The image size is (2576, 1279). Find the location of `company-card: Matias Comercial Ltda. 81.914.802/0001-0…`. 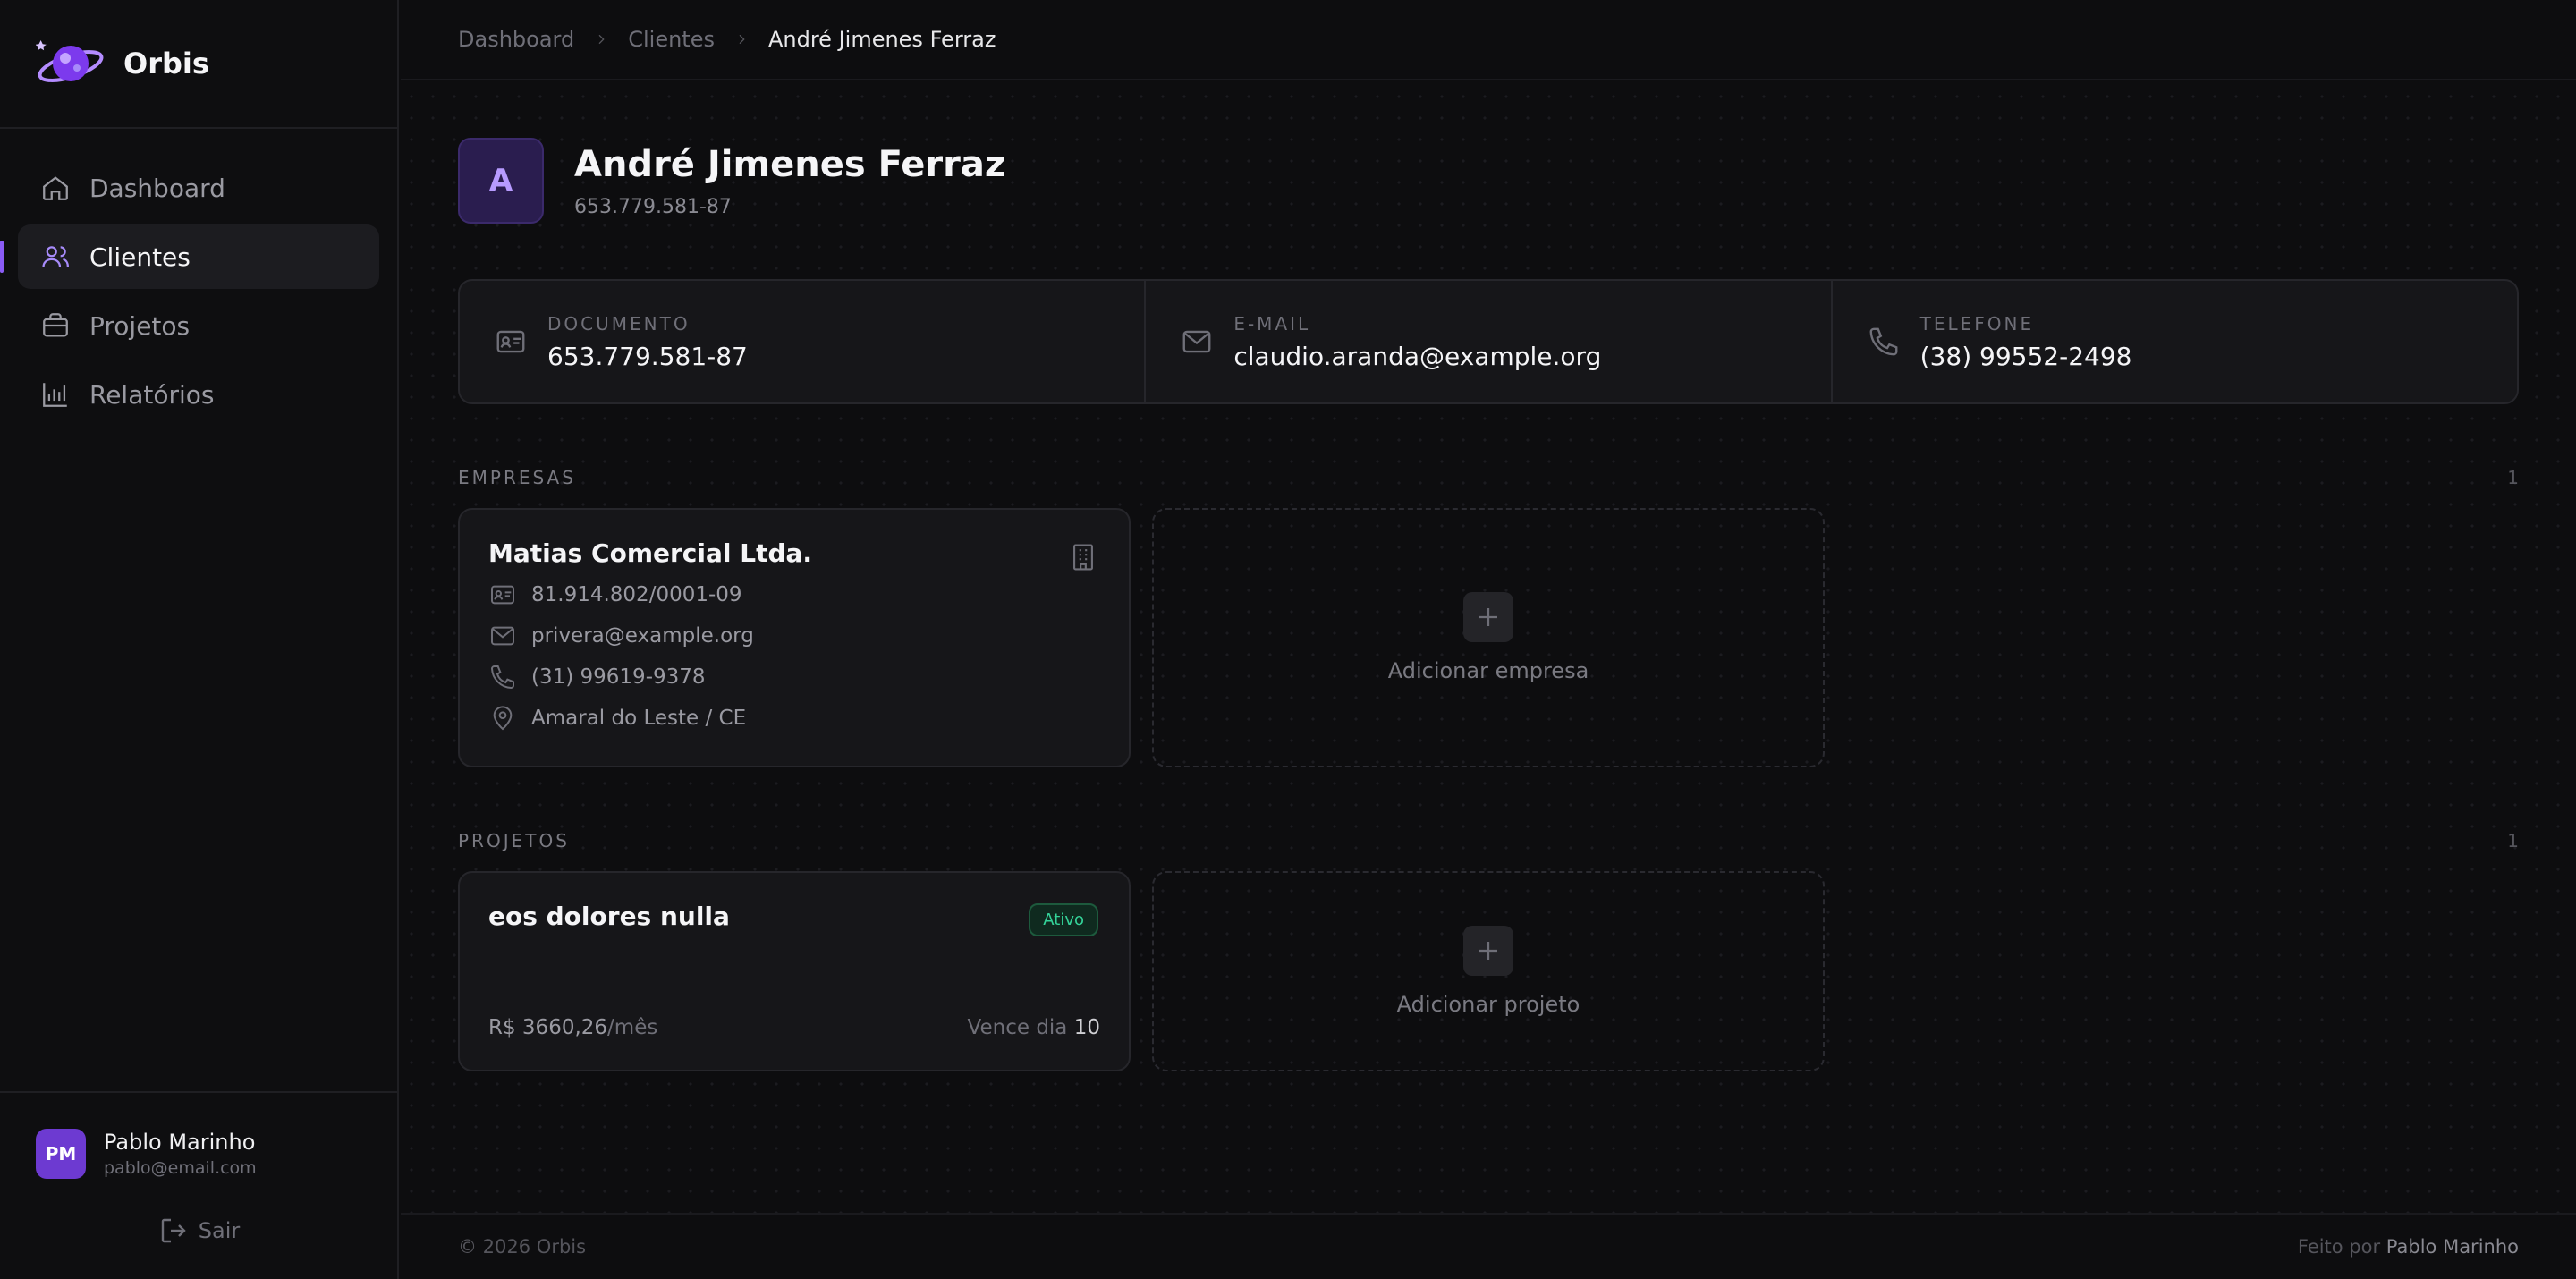

company-card: Matias Comercial Ltda. 81.914.802/0001-0… is located at coordinates (794, 638).